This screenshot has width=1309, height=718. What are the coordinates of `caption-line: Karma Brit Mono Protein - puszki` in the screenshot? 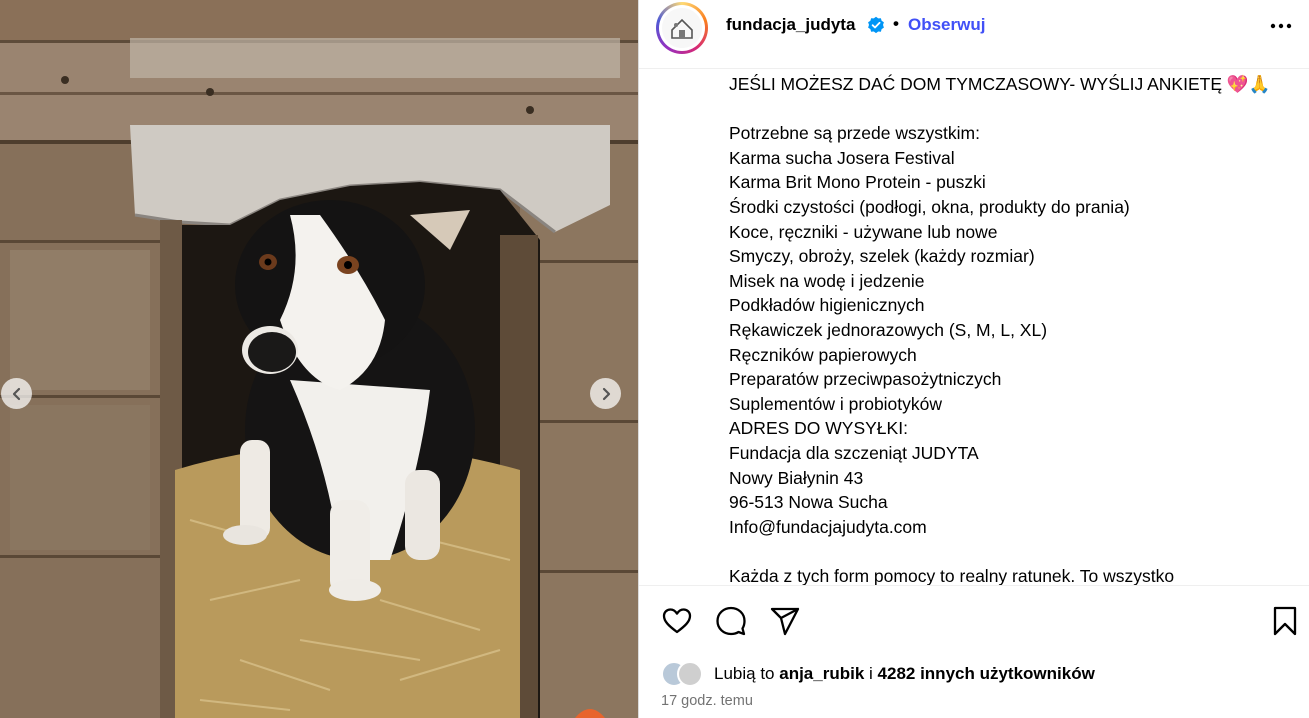 It's located at (857, 182).